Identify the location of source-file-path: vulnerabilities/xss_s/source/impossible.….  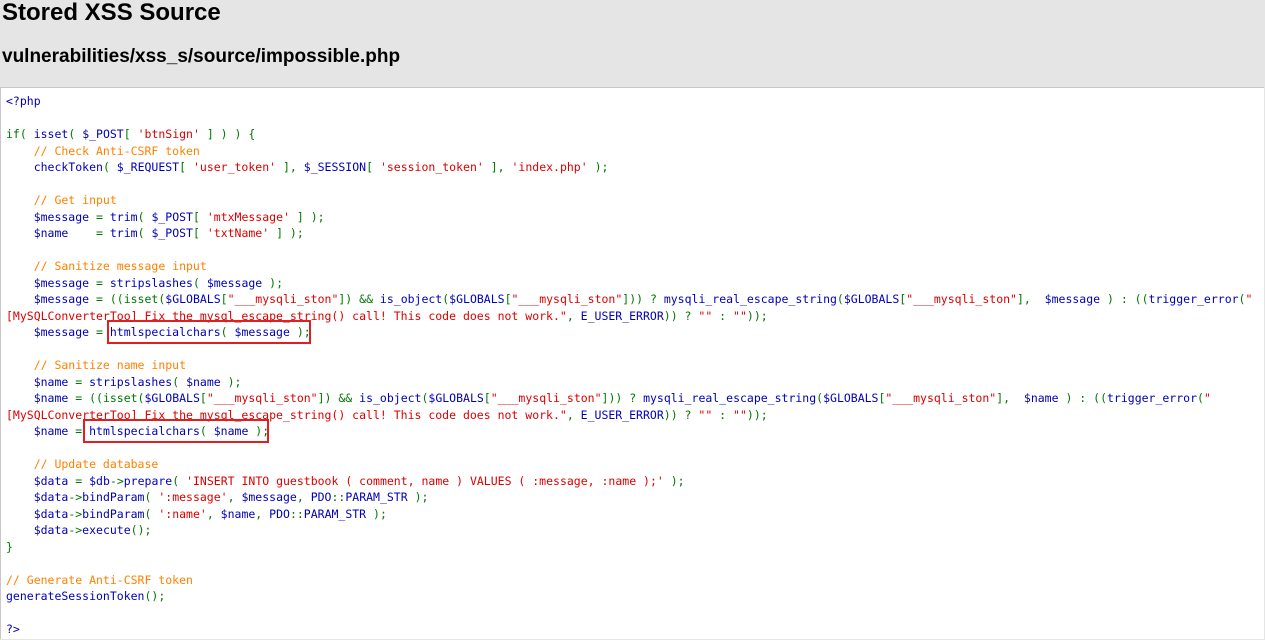
(201, 56).